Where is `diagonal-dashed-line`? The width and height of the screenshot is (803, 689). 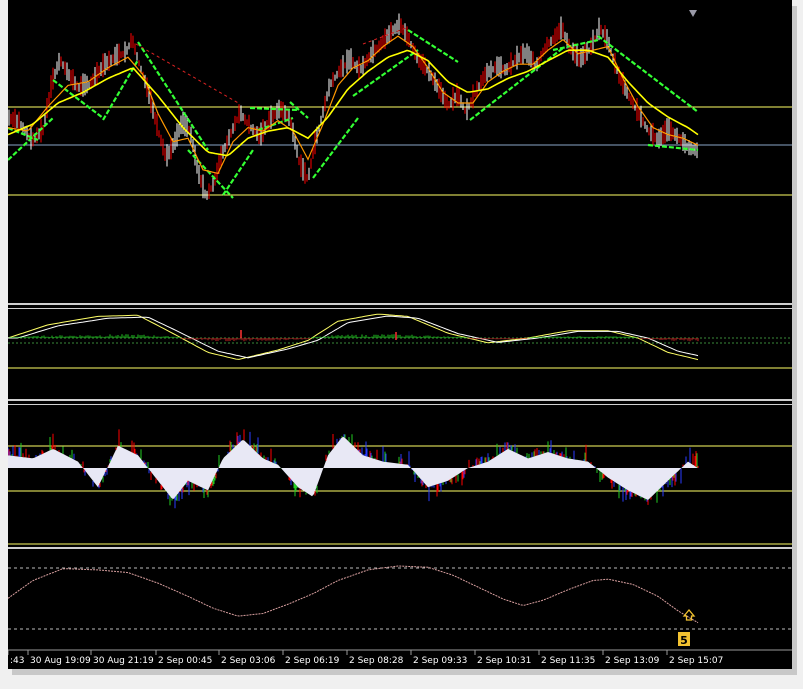 diagonal-dashed-line is located at coordinates (188, 74).